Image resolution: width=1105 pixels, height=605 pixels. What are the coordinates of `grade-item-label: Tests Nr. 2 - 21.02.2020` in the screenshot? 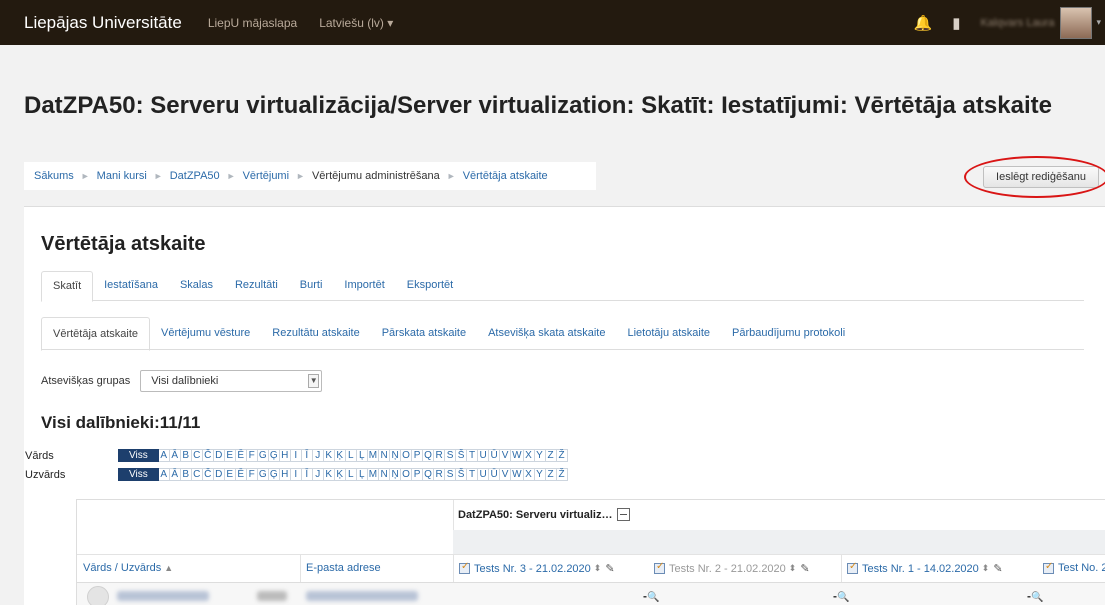 It's located at (727, 569).